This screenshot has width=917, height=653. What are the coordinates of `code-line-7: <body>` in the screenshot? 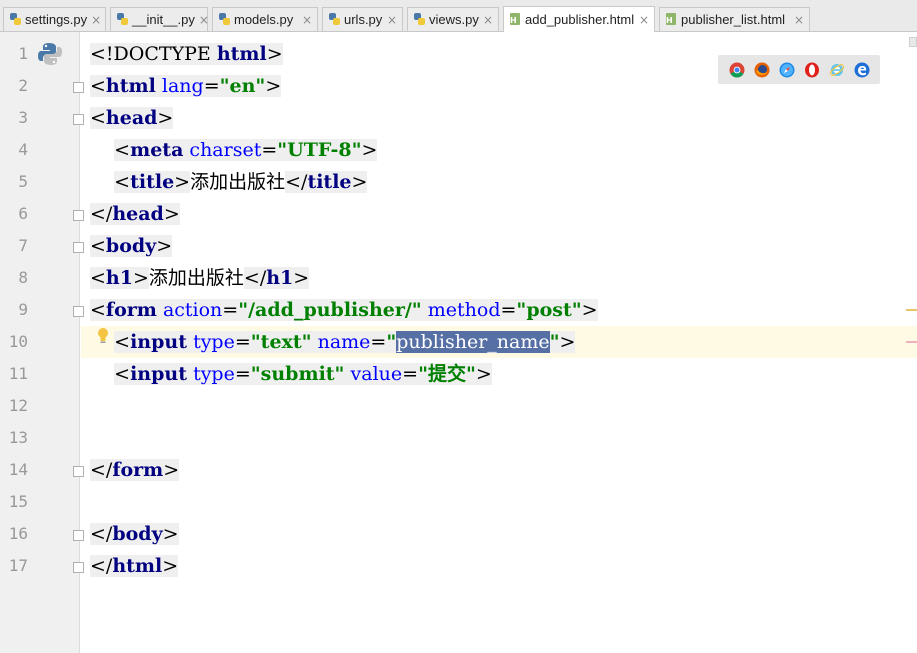 It's located at (499, 246).